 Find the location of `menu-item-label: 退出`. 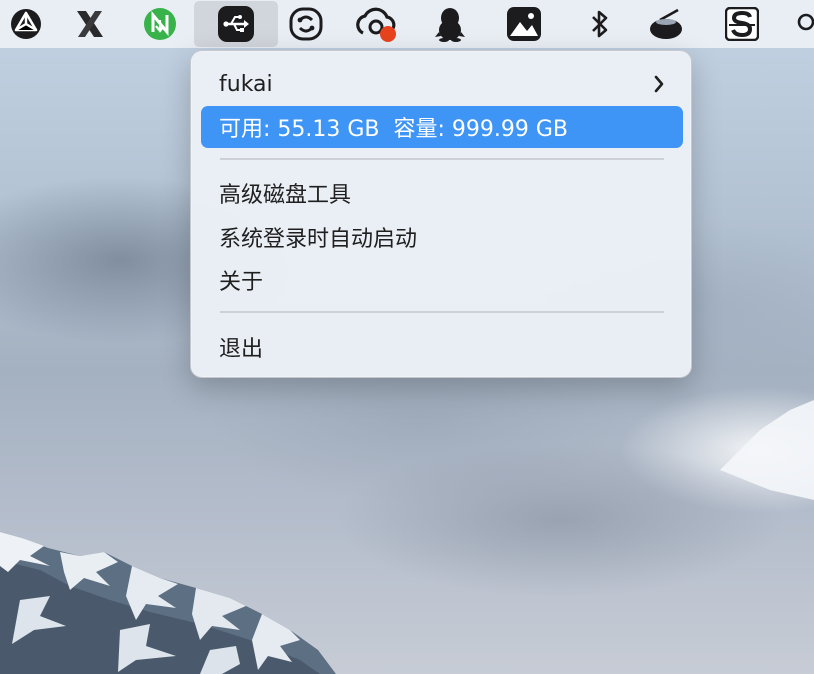

menu-item-label: 退出 is located at coordinates (241, 349).